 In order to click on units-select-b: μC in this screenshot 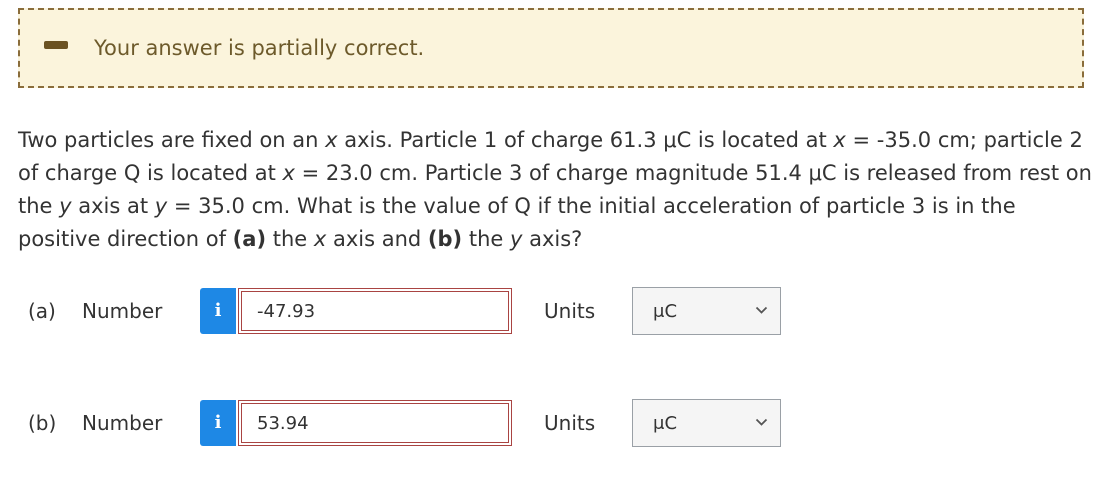, I will do `click(706, 423)`.